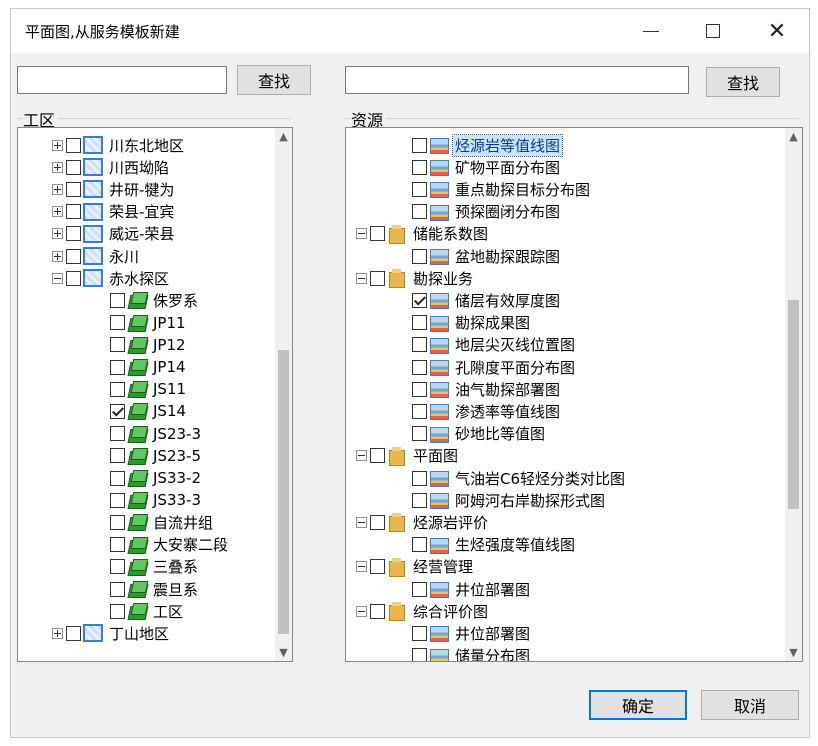 This screenshot has width=818, height=746. What do you see at coordinates (283, 394) in the screenshot?
I see `left-scrollbar: ▲ ▼` at bounding box center [283, 394].